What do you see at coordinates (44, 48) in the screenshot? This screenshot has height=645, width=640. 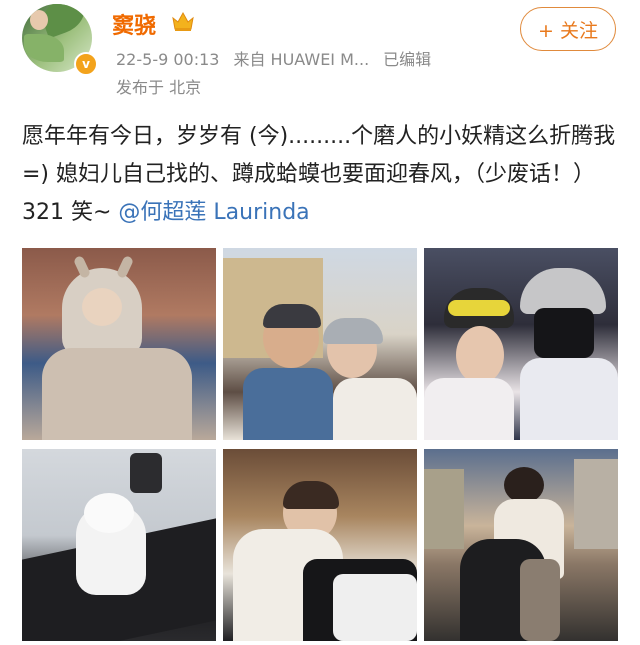 I see `avatar-leaf` at bounding box center [44, 48].